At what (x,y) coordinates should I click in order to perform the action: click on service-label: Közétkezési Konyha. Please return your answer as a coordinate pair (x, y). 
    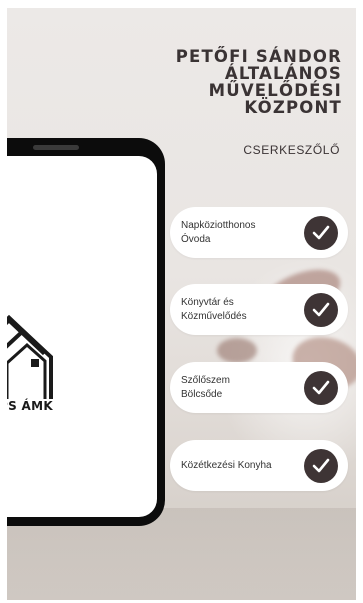
    Looking at the image, I should click on (226, 465).